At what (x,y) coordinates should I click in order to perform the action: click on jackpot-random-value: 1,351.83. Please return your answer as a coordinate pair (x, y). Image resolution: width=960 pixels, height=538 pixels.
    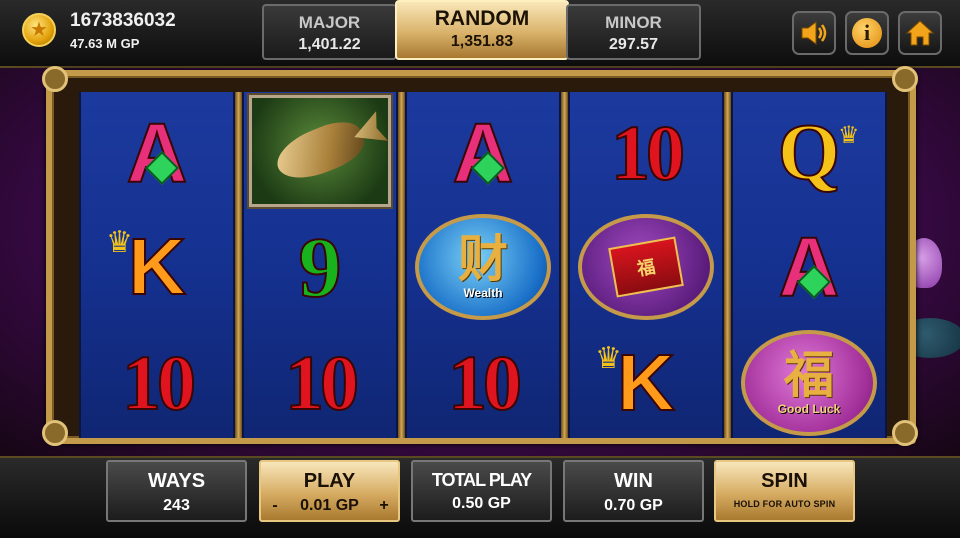
    Looking at the image, I should click on (482, 41).